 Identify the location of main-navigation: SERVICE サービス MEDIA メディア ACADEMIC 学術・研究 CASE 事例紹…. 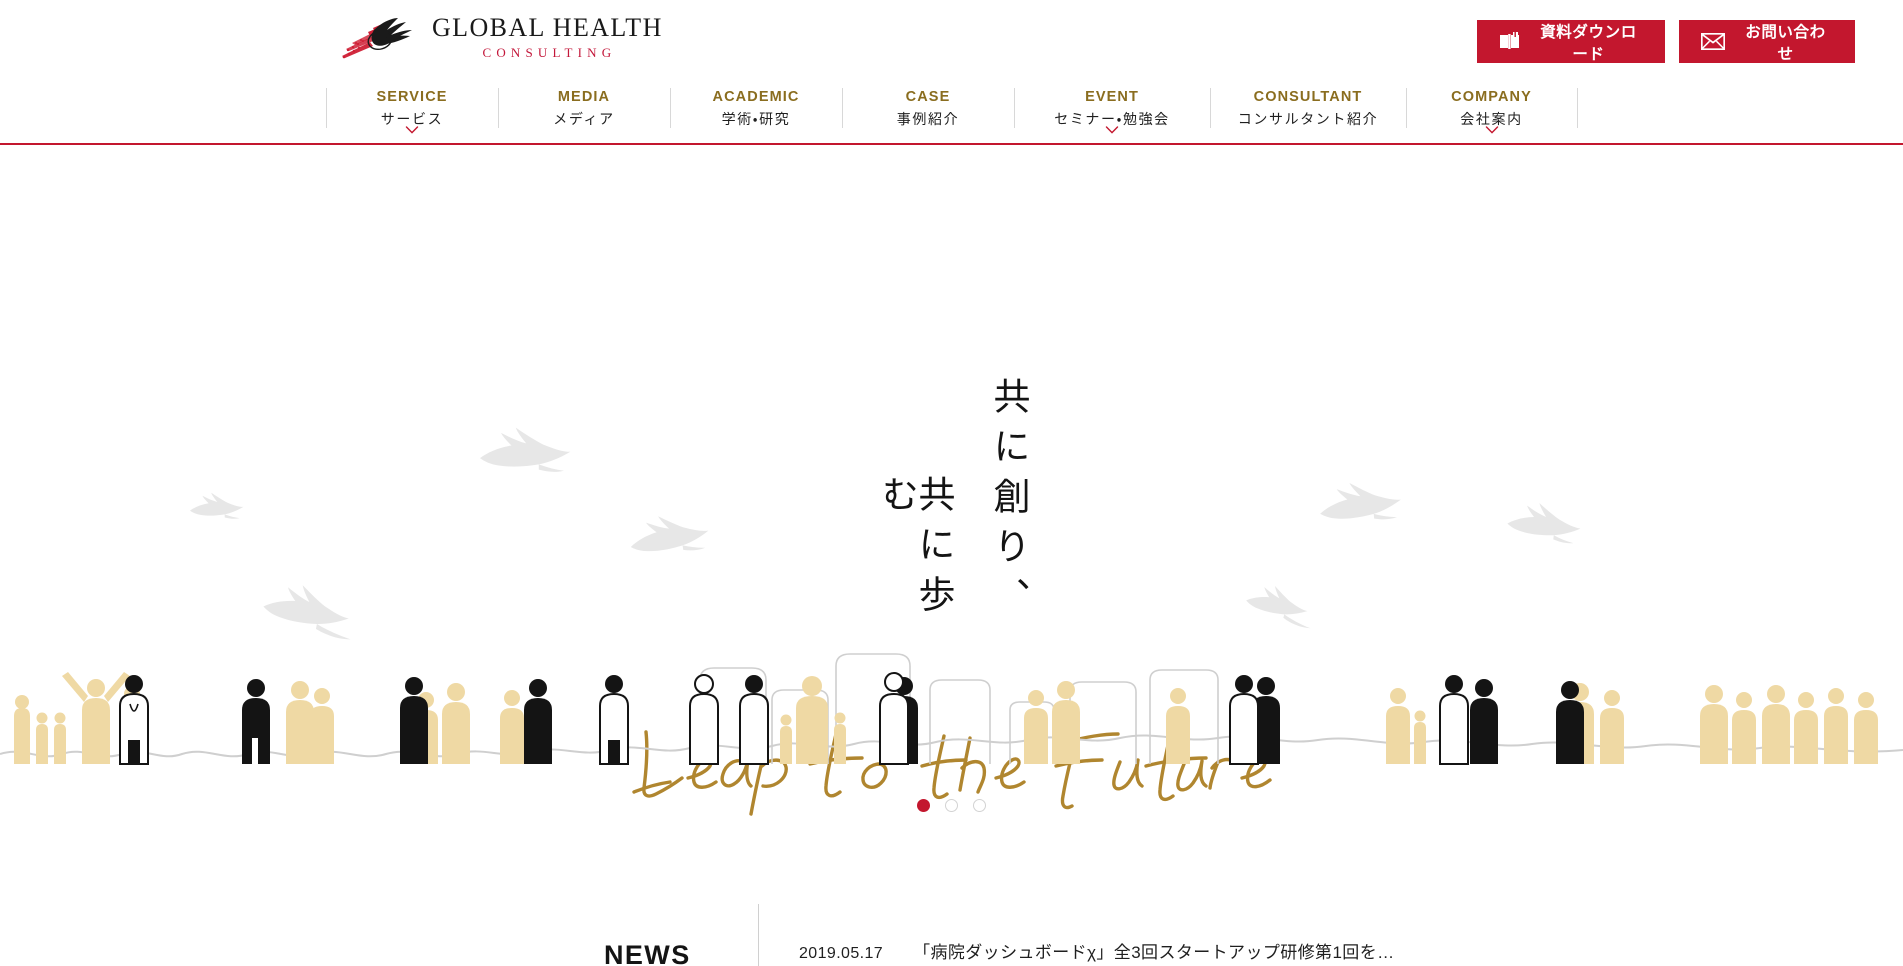
(951, 116).